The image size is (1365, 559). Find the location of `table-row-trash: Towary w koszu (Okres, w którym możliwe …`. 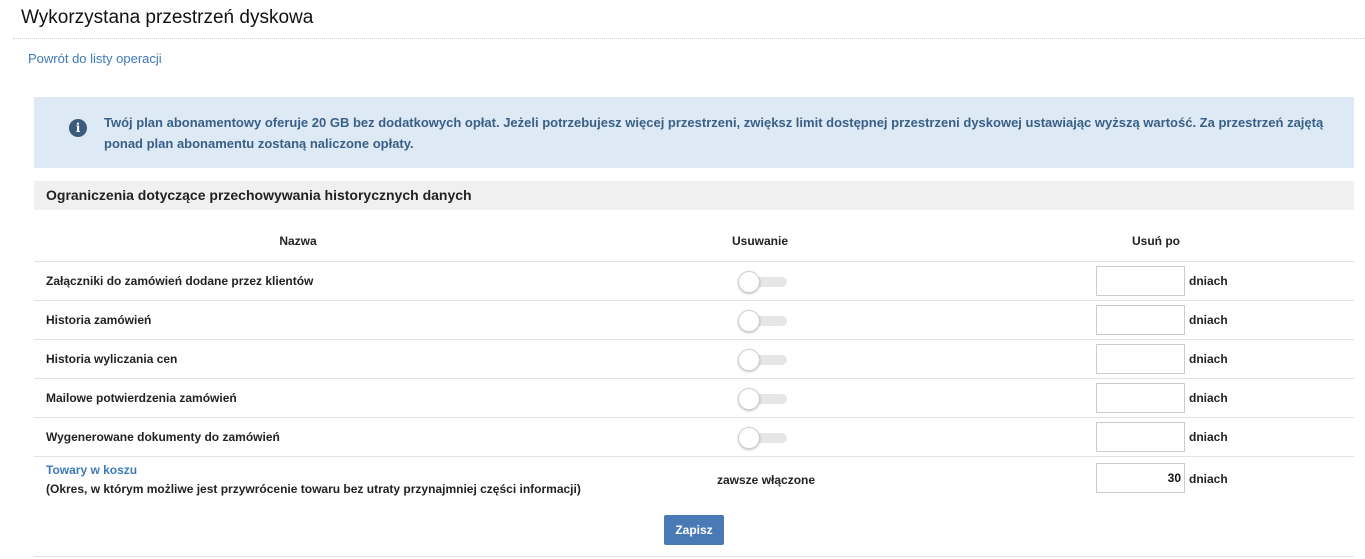

table-row-trash: Towary w koszu (Okres, w którym możliwe … is located at coordinates (694, 478).